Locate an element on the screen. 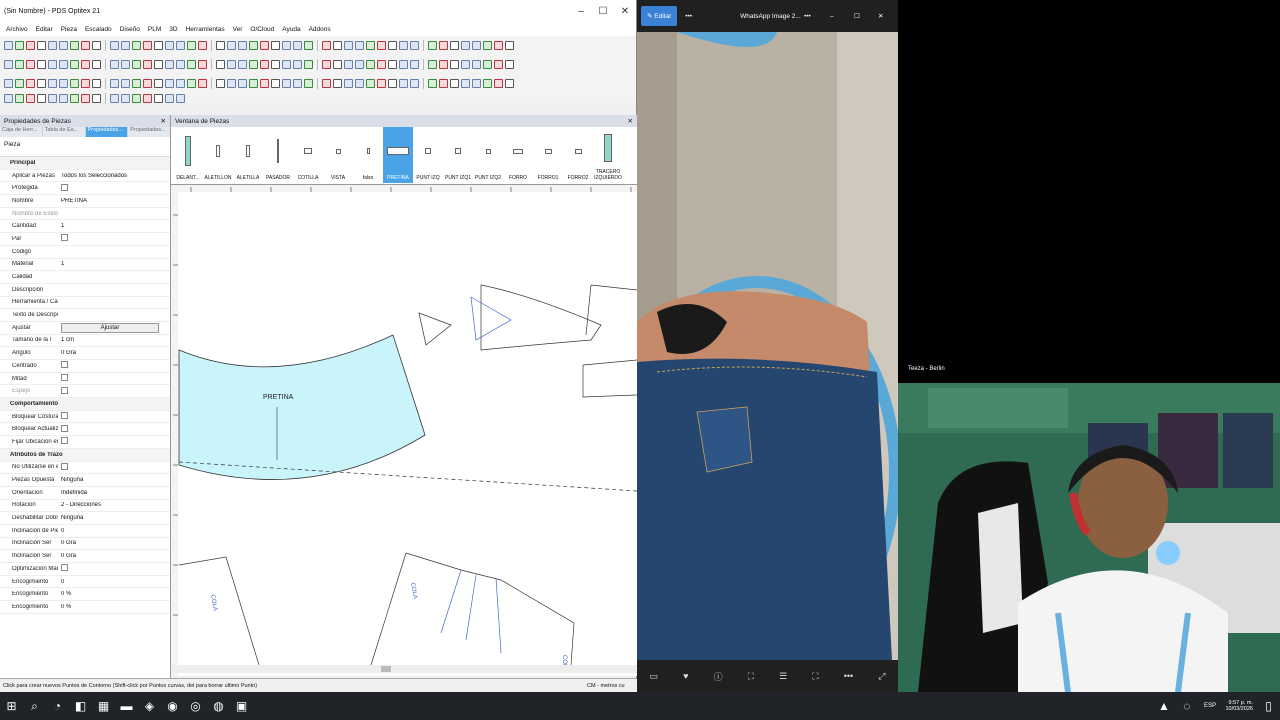  more-icon: ••• is located at coordinates (817, 16).